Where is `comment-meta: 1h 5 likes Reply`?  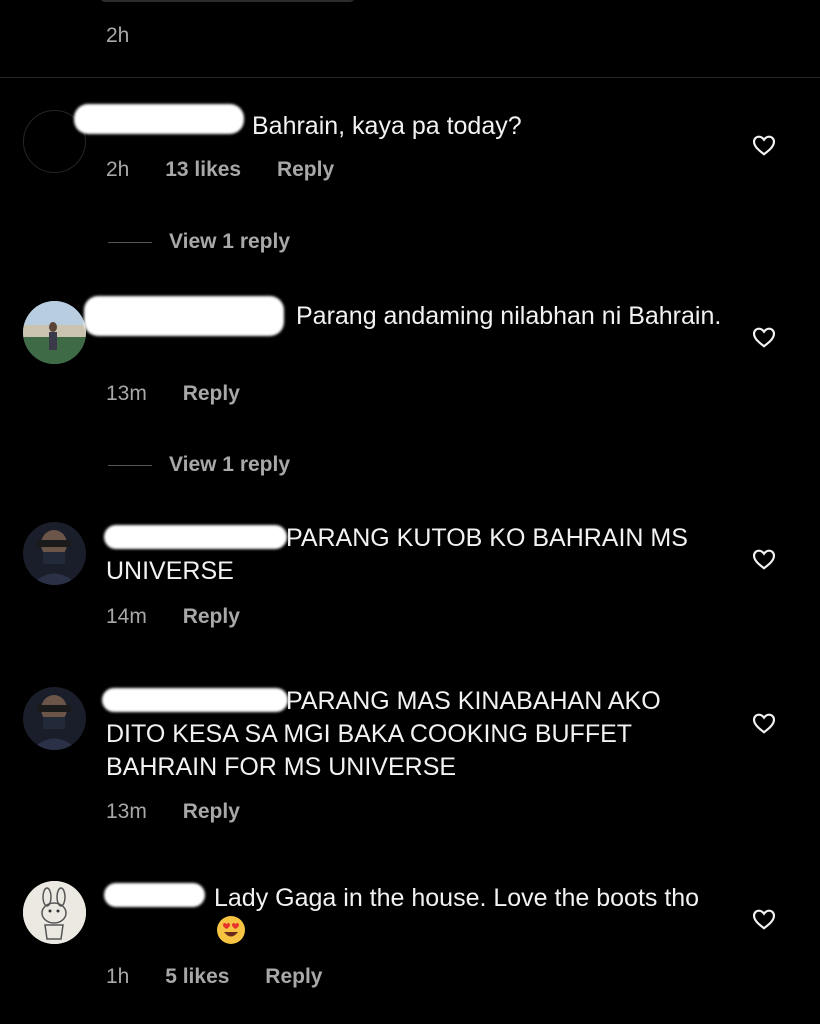 comment-meta: 1h 5 likes Reply is located at coordinates (229, 977).